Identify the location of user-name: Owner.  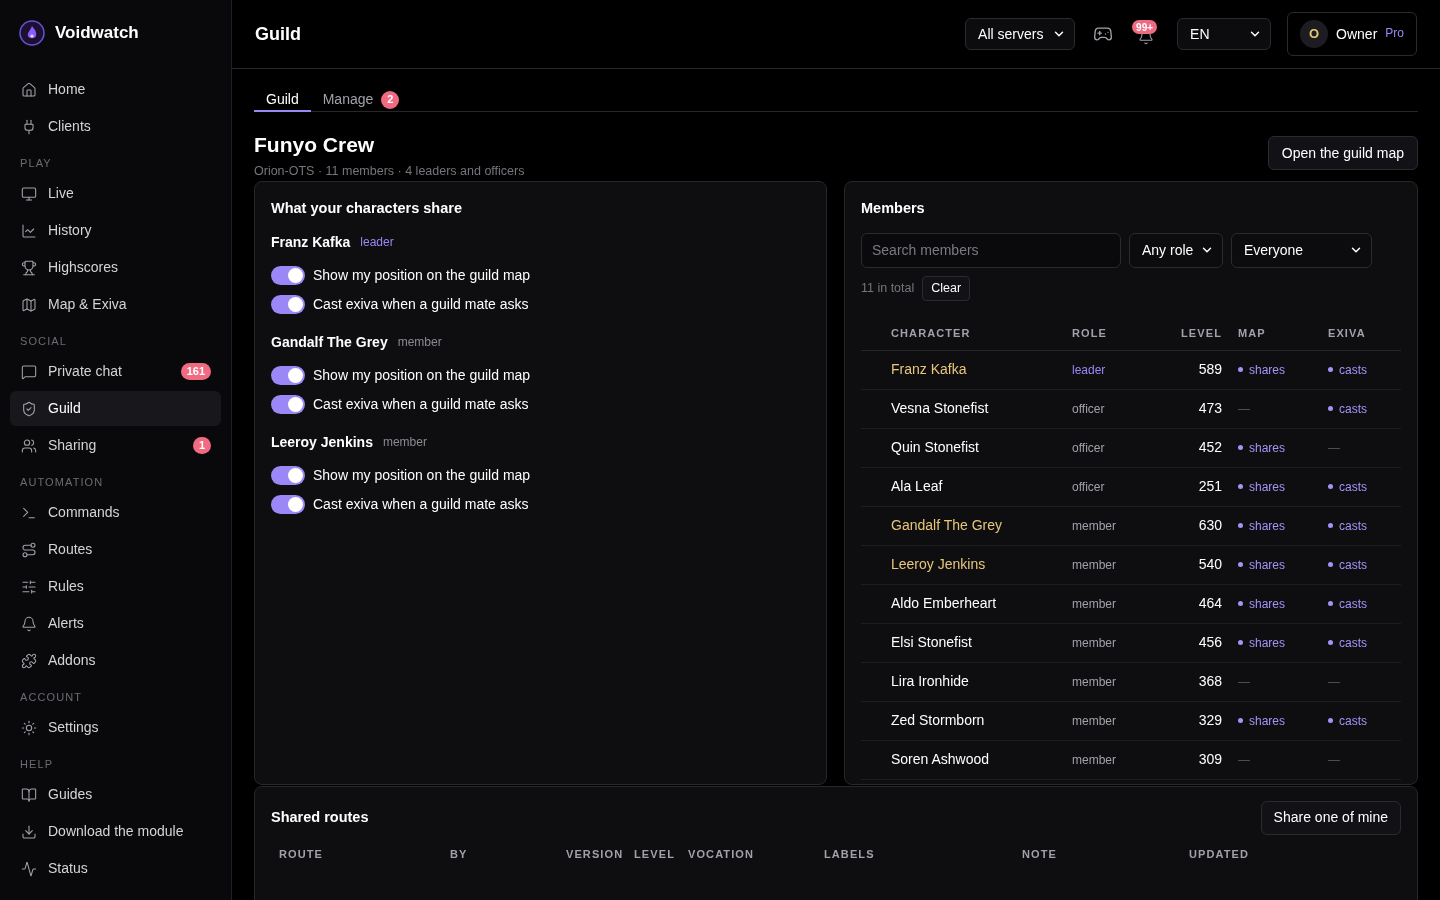
(1357, 34).